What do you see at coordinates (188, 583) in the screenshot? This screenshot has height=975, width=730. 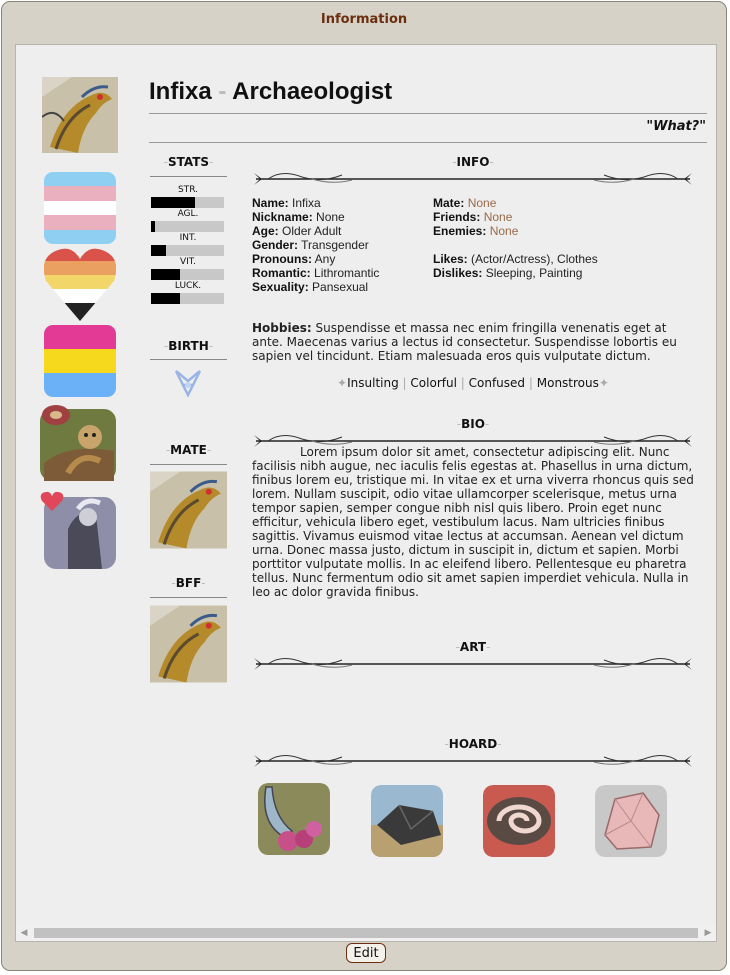 I see `bff-heading: -BFF-` at bounding box center [188, 583].